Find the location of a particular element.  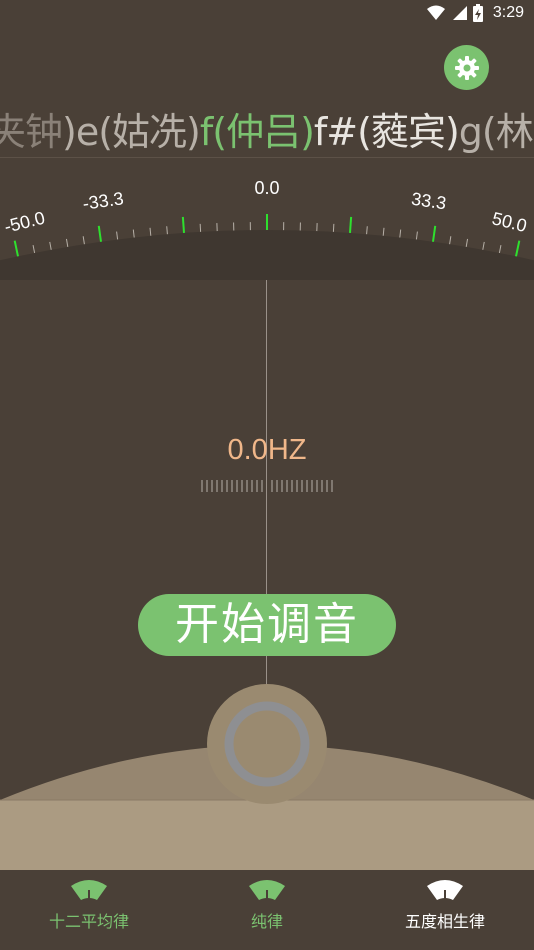

nav-tab-pythagorean: 五度相生律 is located at coordinates (445, 910).